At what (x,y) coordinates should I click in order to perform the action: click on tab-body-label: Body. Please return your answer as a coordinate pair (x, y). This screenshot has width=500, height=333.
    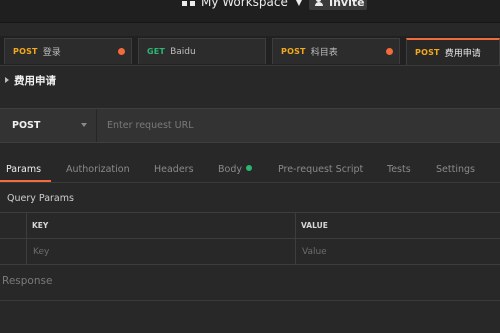
    Looking at the image, I should click on (230, 169).